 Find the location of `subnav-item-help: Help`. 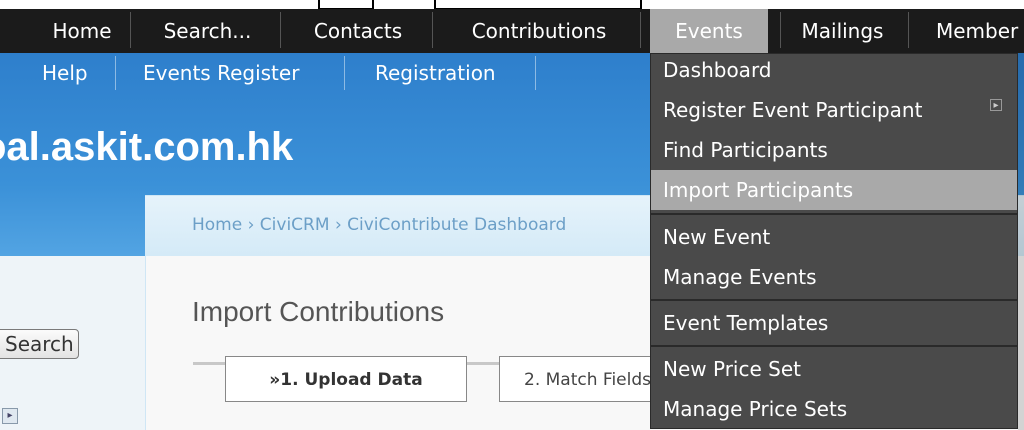

subnav-item-help: Help is located at coordinates (65, 73).